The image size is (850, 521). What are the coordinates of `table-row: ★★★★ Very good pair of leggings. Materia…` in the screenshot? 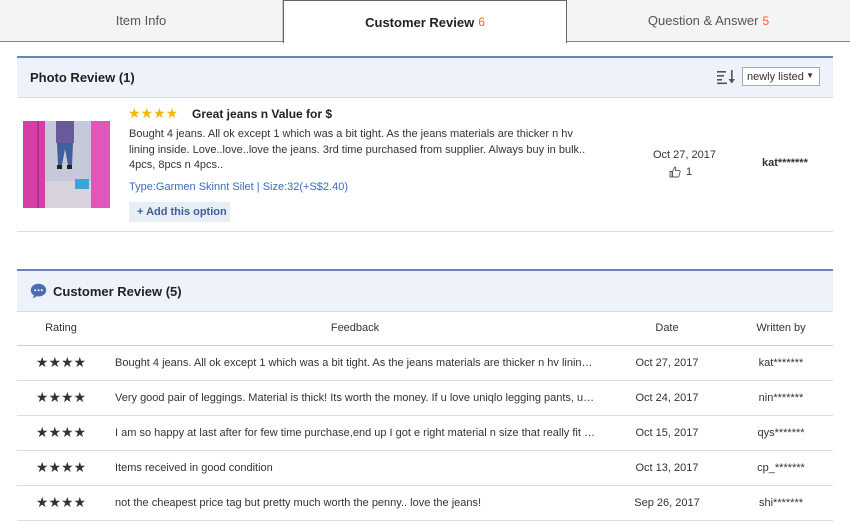 It's located at (425, 398).